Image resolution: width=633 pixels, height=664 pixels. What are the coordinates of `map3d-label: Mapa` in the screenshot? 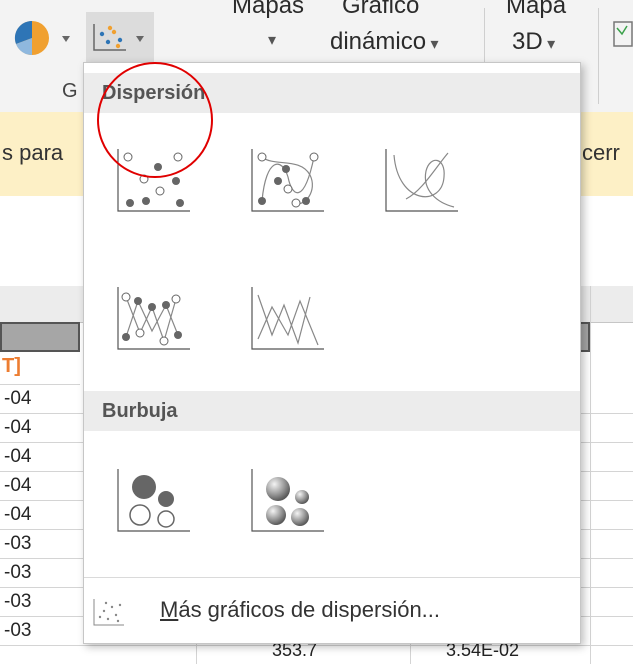 It's located at (536, 10).